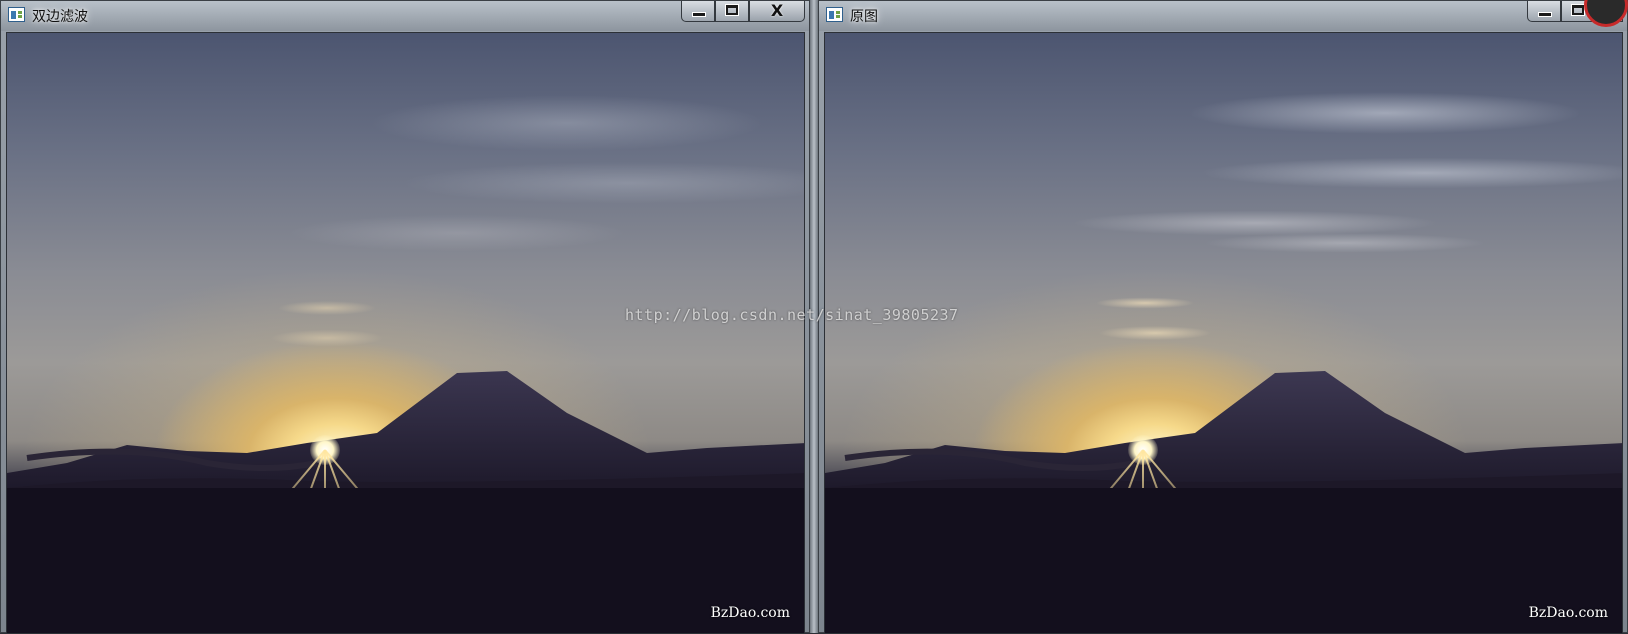 Image resolution: width=1628 pixels, height=634 pixels. I want to click on close-icon: X, so click(777, 10).